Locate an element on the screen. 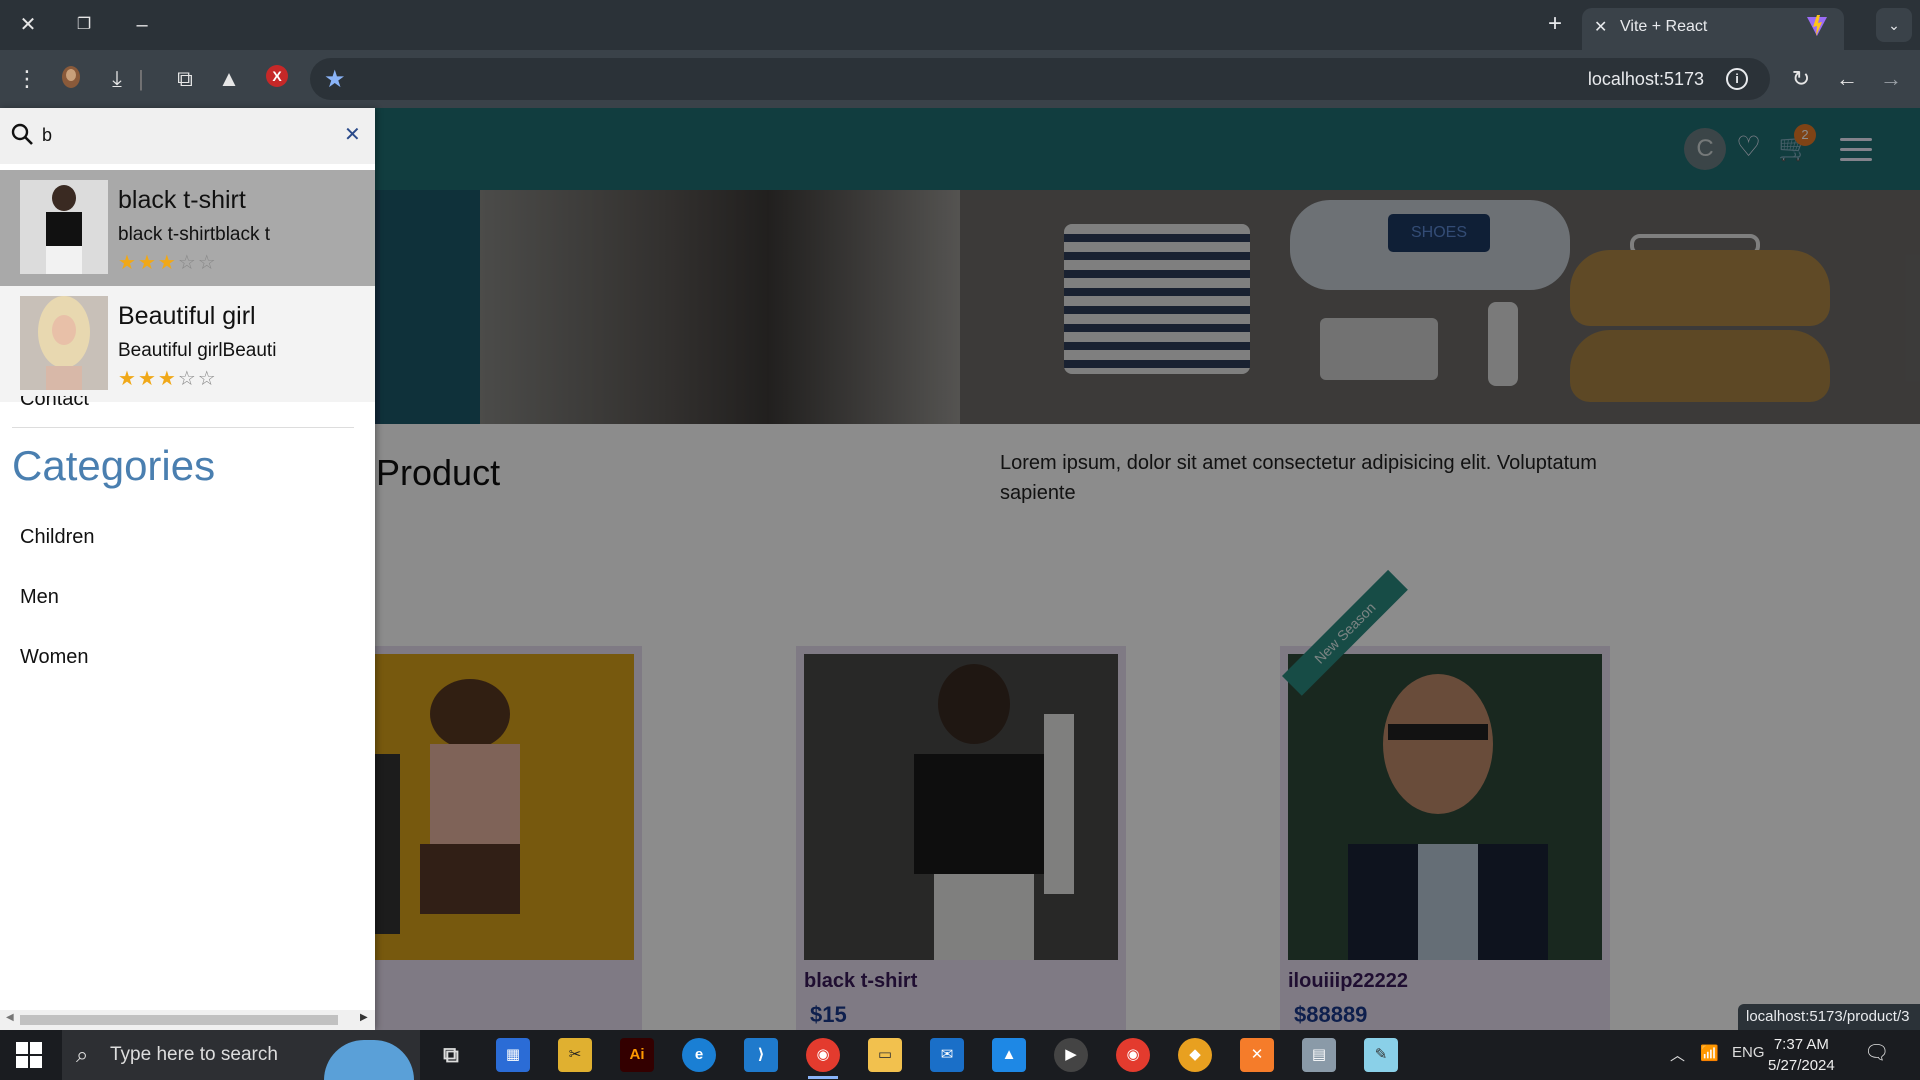 Image resolution: width=1920 pixels, height=1080 pixels. scrollbar-thumb is located at coordinates (179, 1020).